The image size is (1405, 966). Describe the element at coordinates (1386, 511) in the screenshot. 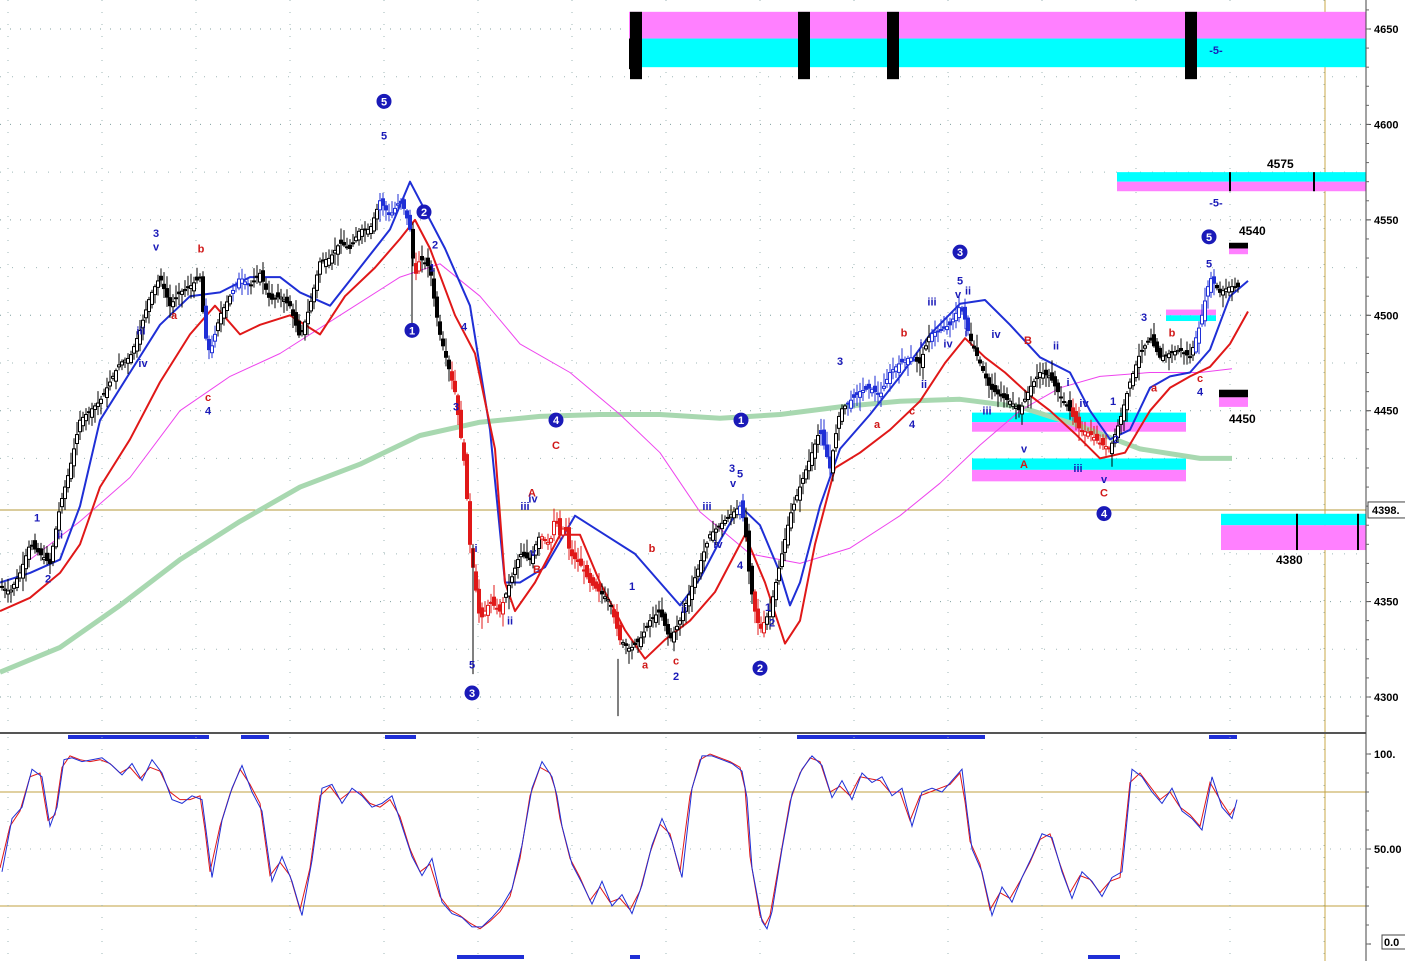

I see `current-price-label: 4398.` at that location.